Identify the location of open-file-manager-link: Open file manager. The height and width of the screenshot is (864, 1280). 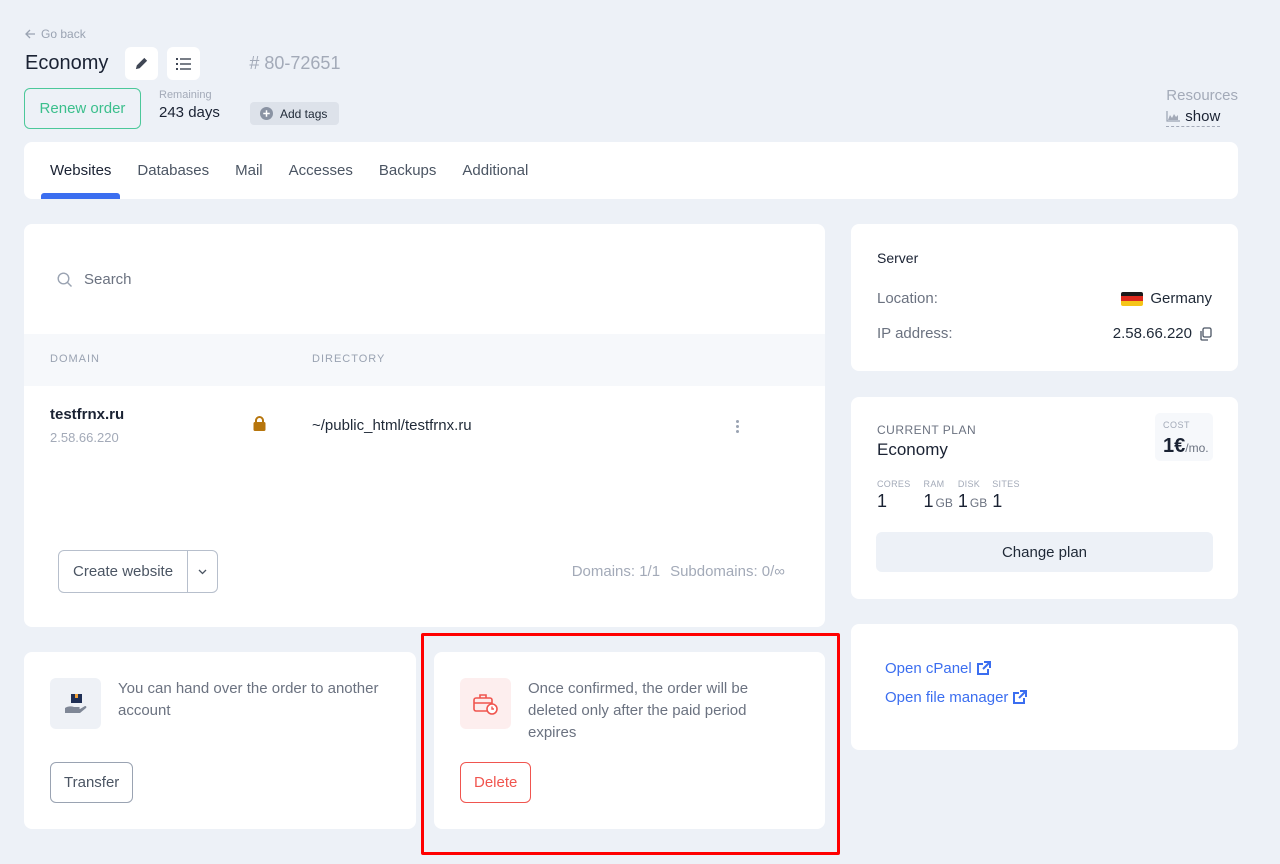
(956, 697).